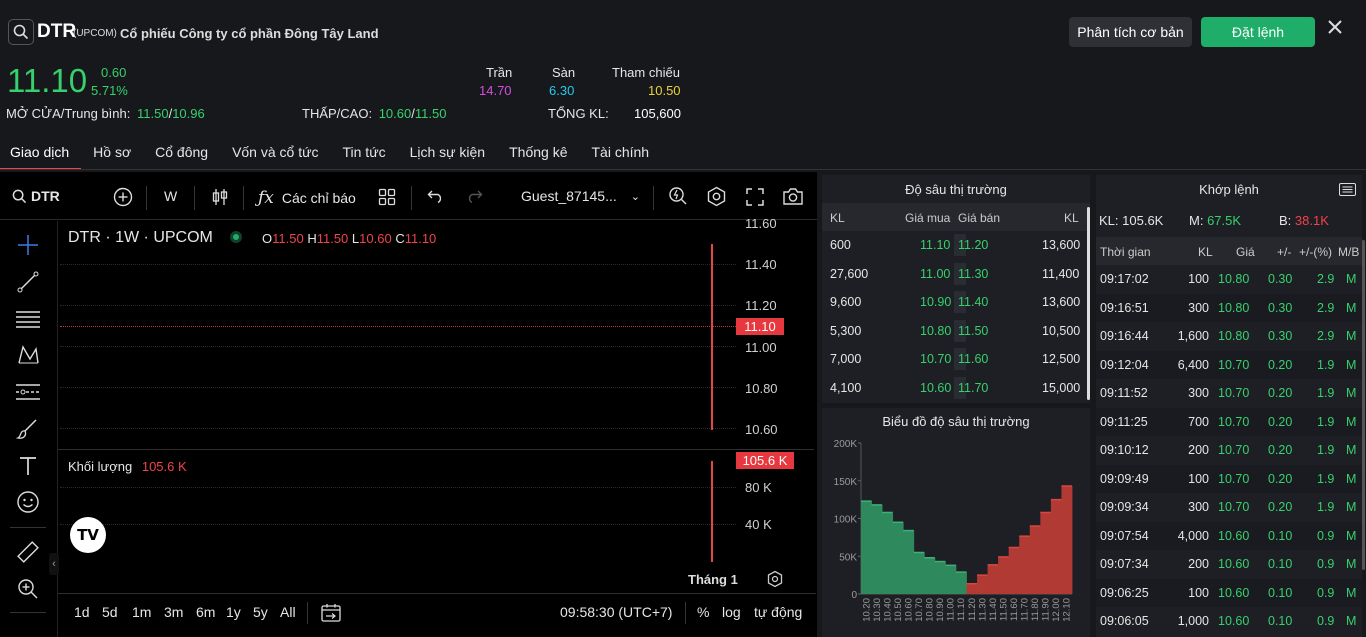 The width and height of the screenshot is (1366, 637). I want to click on goto-date-button, so click(331, 614).